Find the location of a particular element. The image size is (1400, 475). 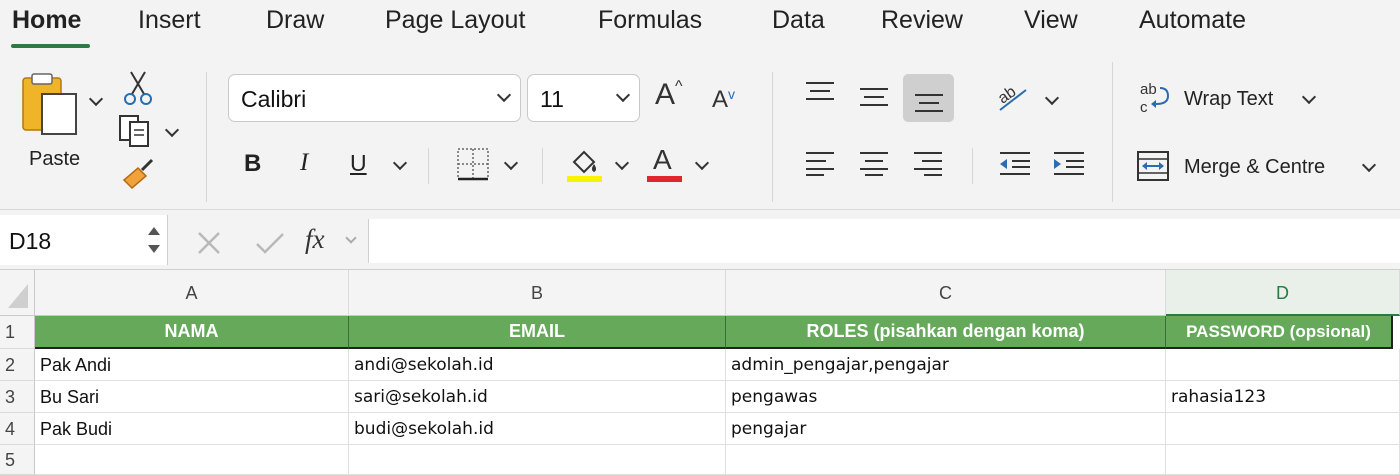

decrease-font-size-icon: Av is located at coordinates (723, 100).